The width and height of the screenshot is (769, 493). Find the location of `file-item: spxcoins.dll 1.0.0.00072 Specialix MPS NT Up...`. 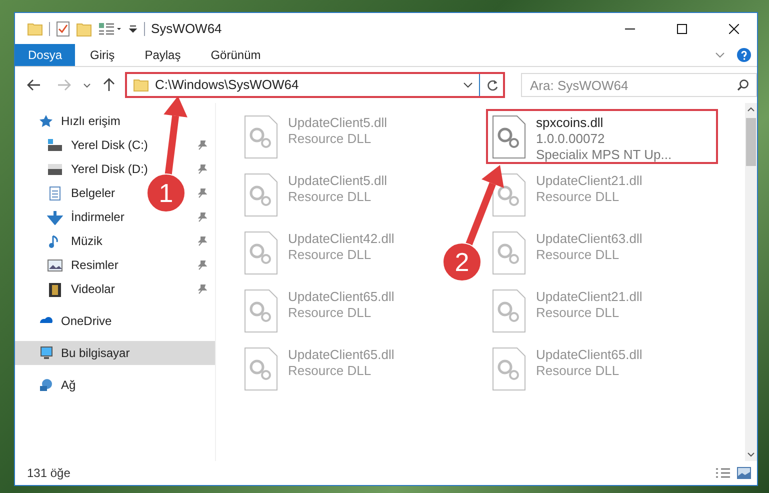

file-item: spxcoins.dll 1.0.0.00072 Specialix MPS NT Up... is located at coordinates (602, 136).